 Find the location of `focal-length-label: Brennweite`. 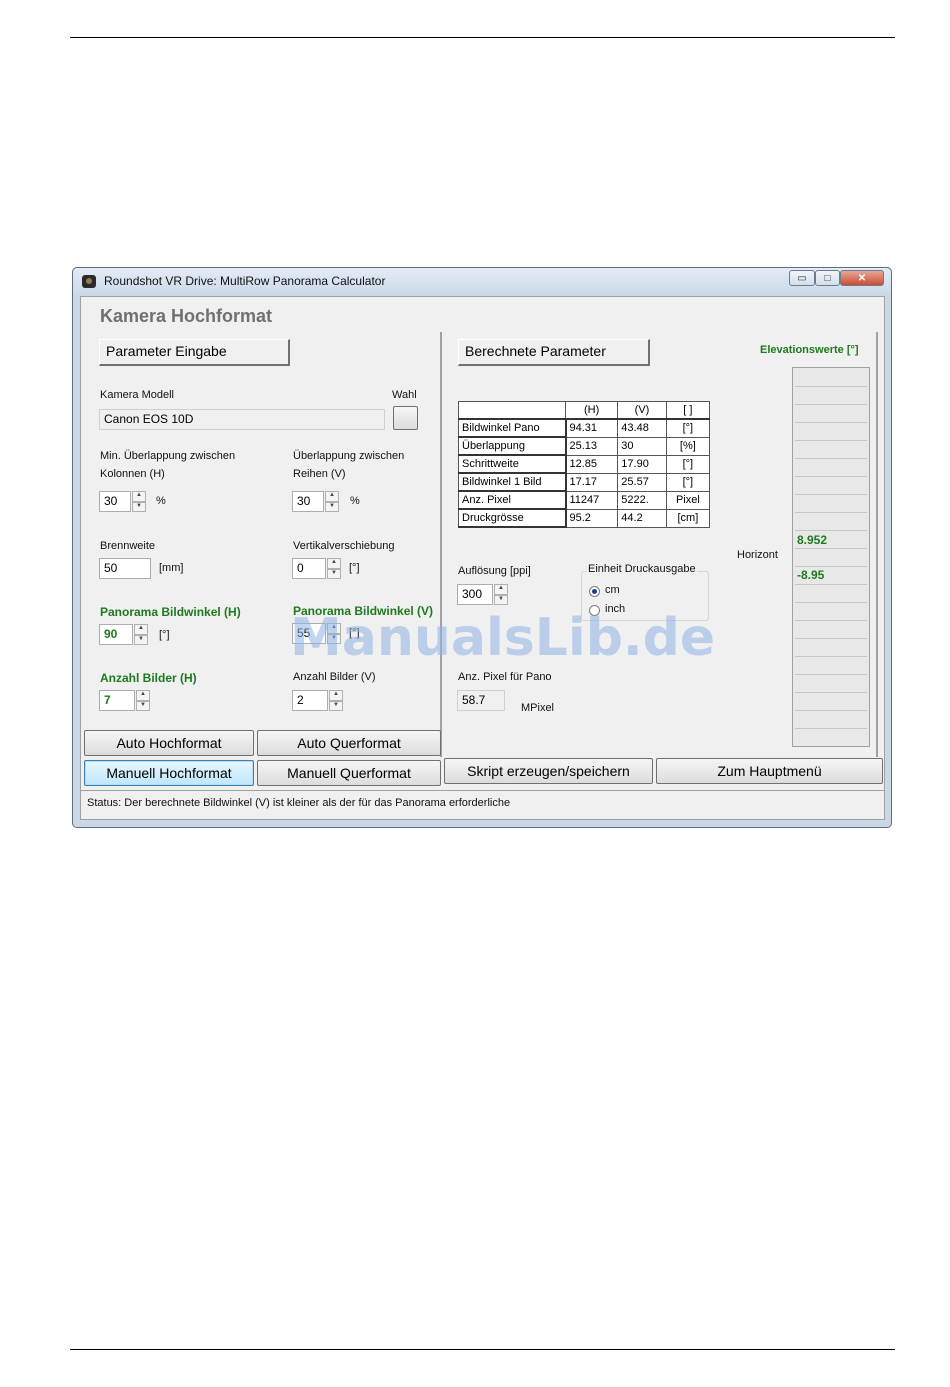

focal-length-label: Brennweite is located at coordinates (128, 546).